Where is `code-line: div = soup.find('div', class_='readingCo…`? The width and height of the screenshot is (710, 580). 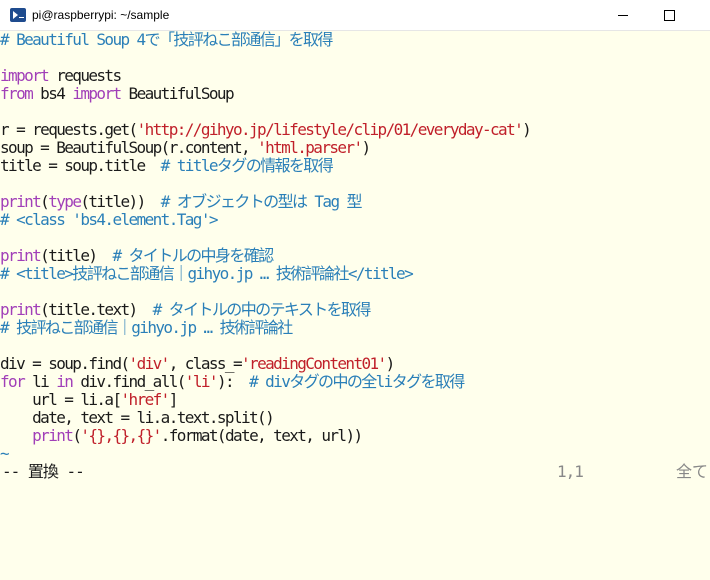
code-line: div = soup.find('div', class_='readingCo… is located at coordinates (355, 364).